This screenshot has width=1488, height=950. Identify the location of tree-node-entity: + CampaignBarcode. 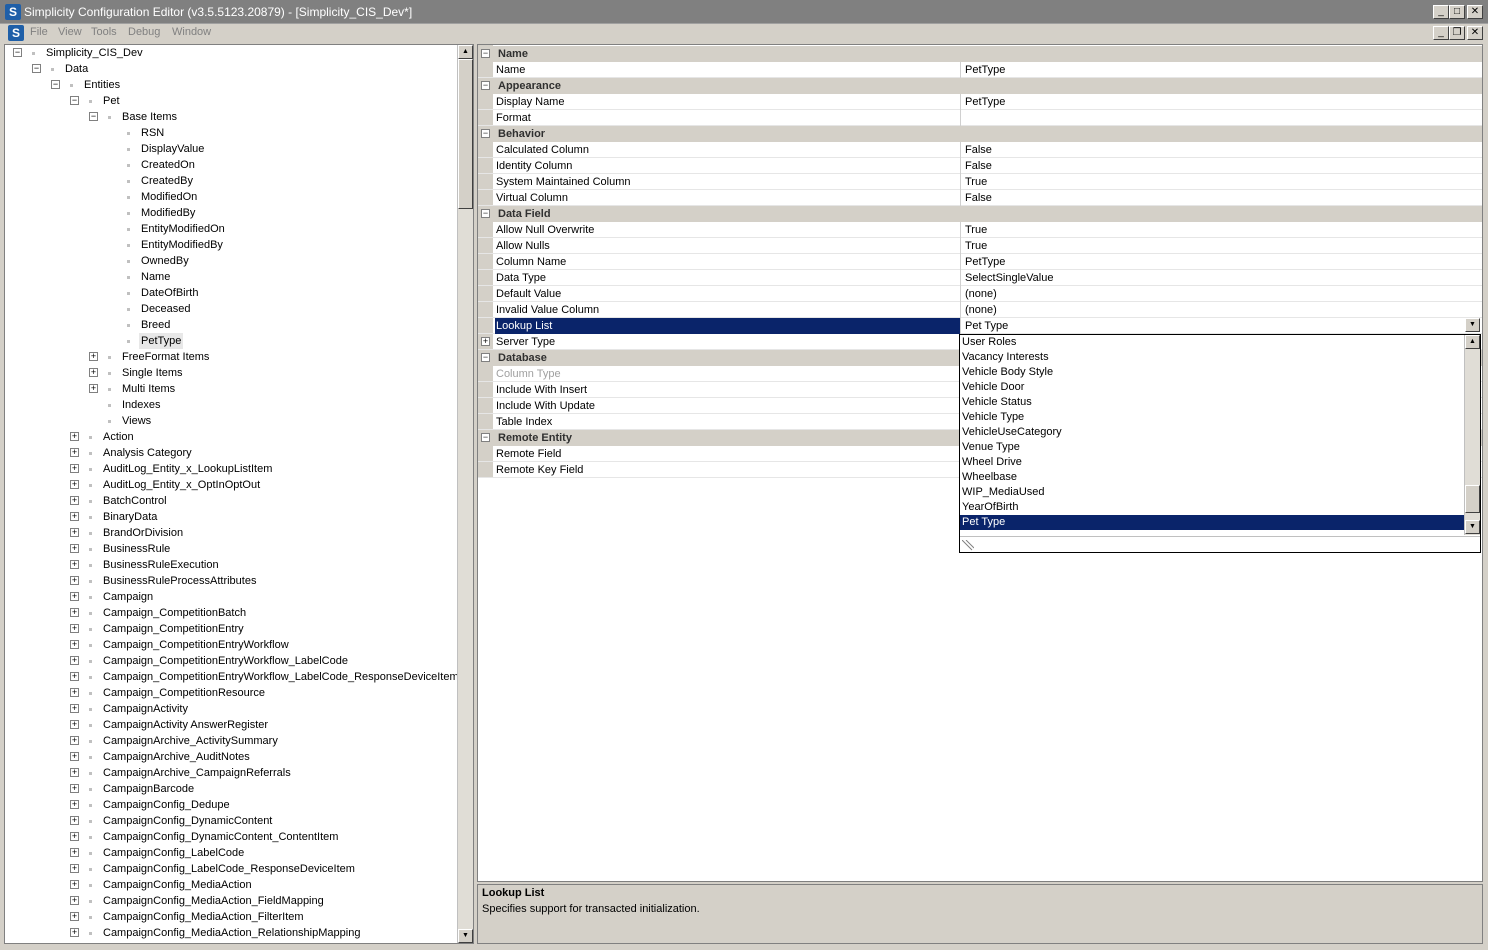
(231, 789).